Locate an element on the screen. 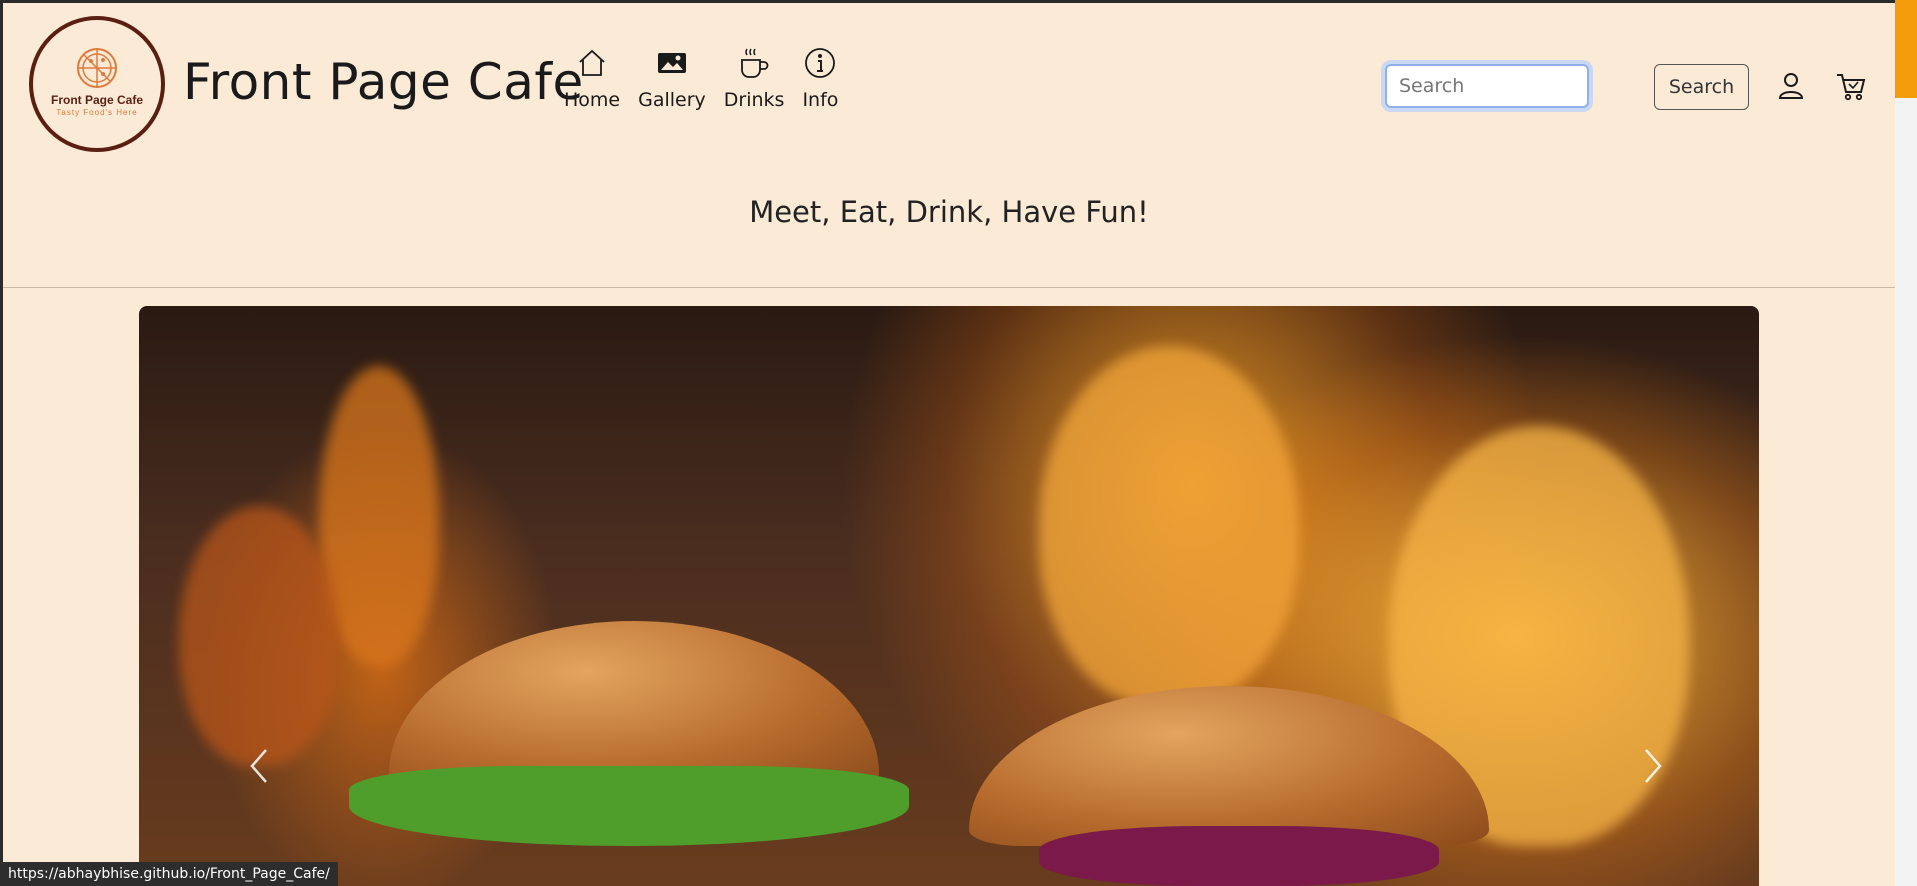 The image size is (1917, 886). search-button: Search is located at coordinates (1701, 87).